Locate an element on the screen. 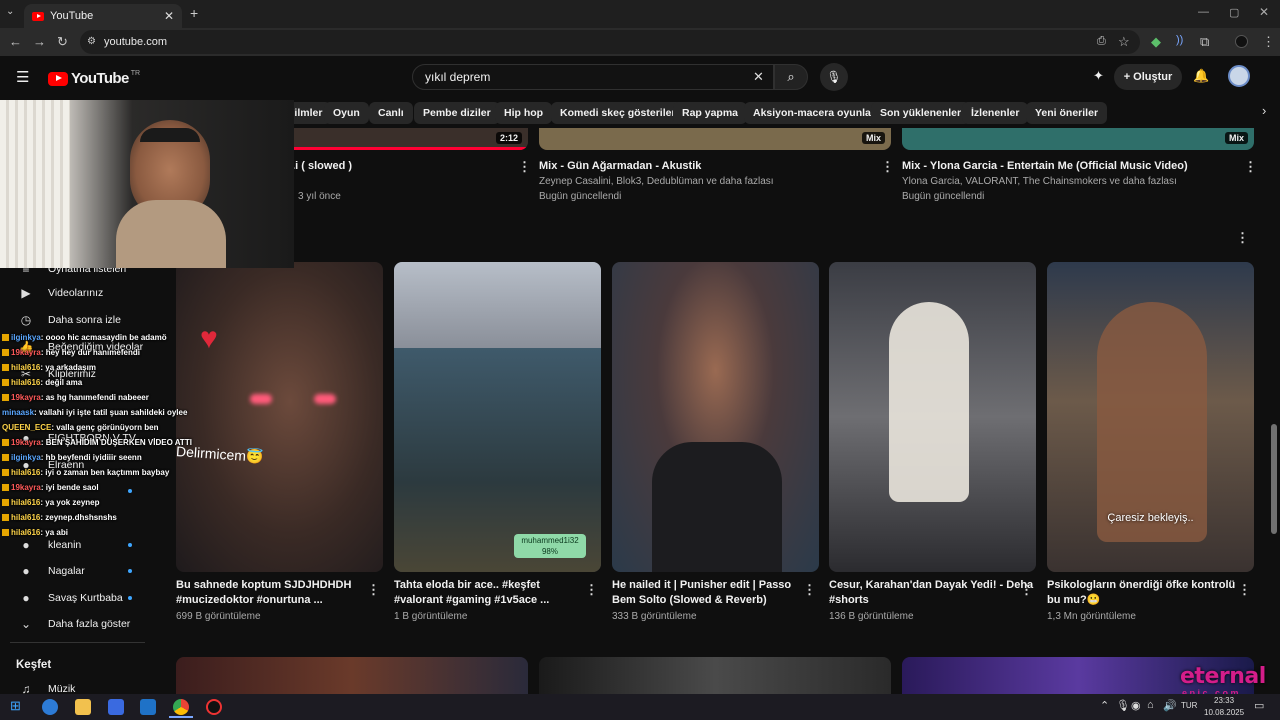  user-avatar is located at coordinates (1239, 76).